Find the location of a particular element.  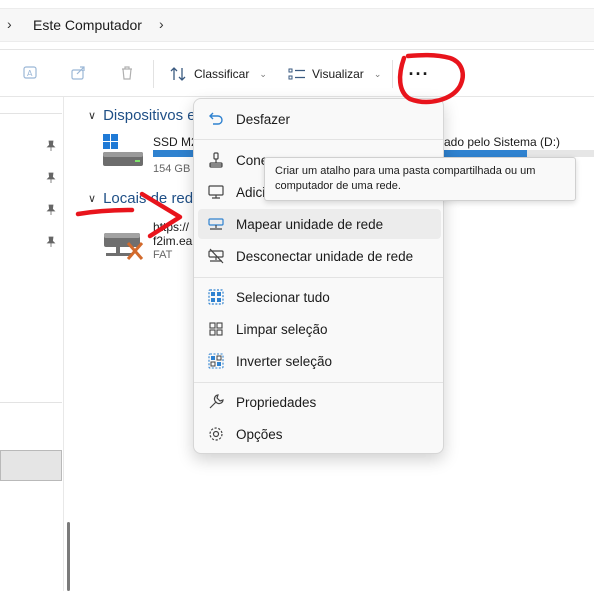

rename-icon: A is located at coordinates (31, 73).